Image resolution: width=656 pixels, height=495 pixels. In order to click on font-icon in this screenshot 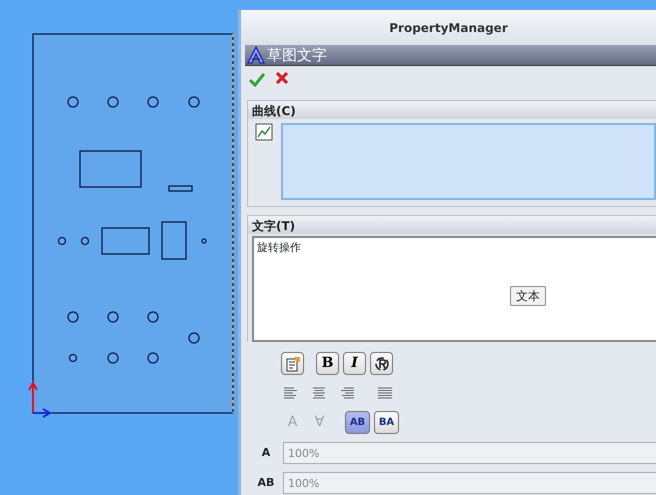, I will do `click(292, 364)`.